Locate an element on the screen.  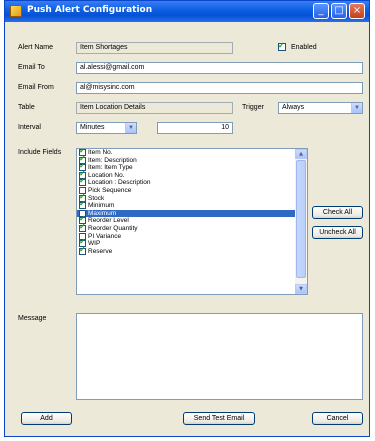
field-label: Reorder Level is located at coordinates (108, 221).